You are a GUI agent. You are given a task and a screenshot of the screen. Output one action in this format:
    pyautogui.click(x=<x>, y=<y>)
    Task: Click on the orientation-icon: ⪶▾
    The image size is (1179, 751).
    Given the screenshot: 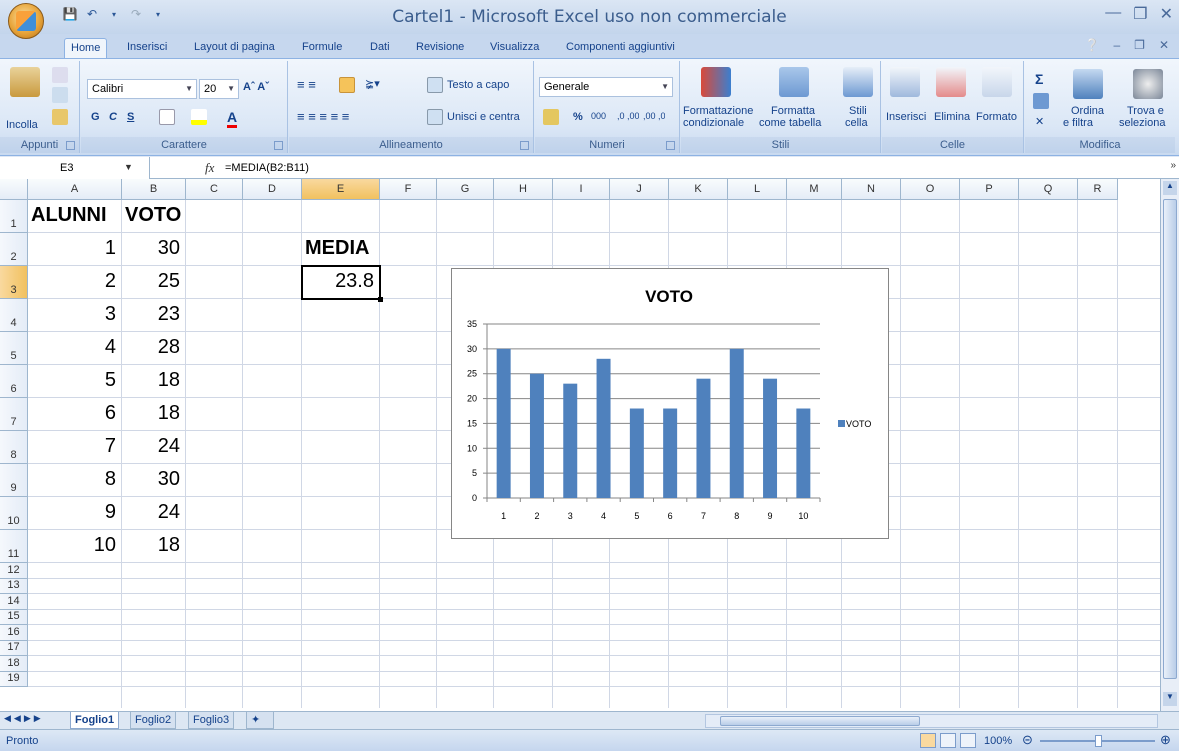 What is the action you would take?
    pyautogui.click(x=372, y=83)
    